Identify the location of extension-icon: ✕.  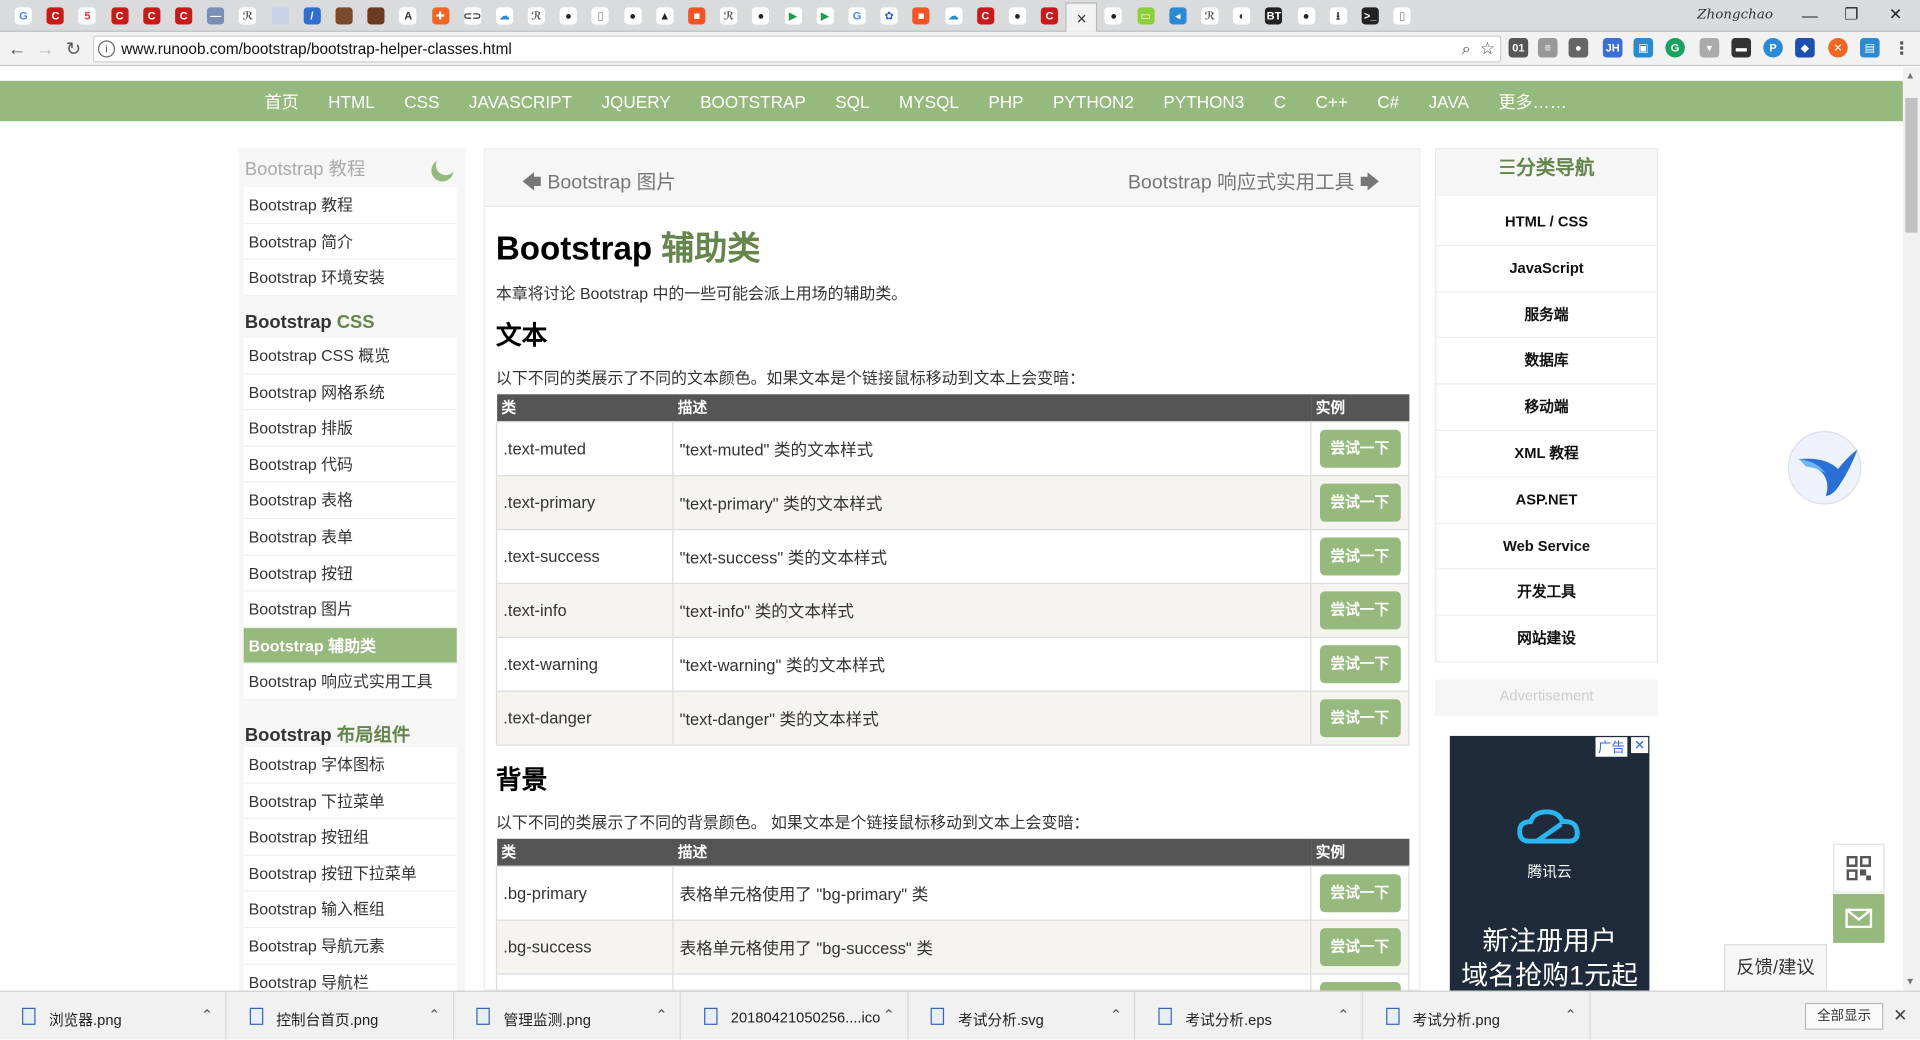
(1838, 47).